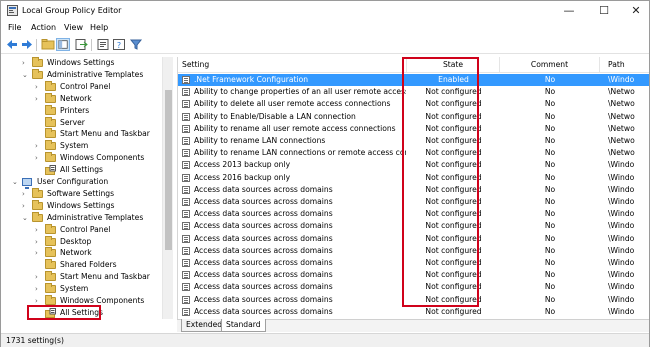 This screenshot has height=347, width=650. I want to click on tree-item: › Start Menu and Taskbar, so click(82, 277).